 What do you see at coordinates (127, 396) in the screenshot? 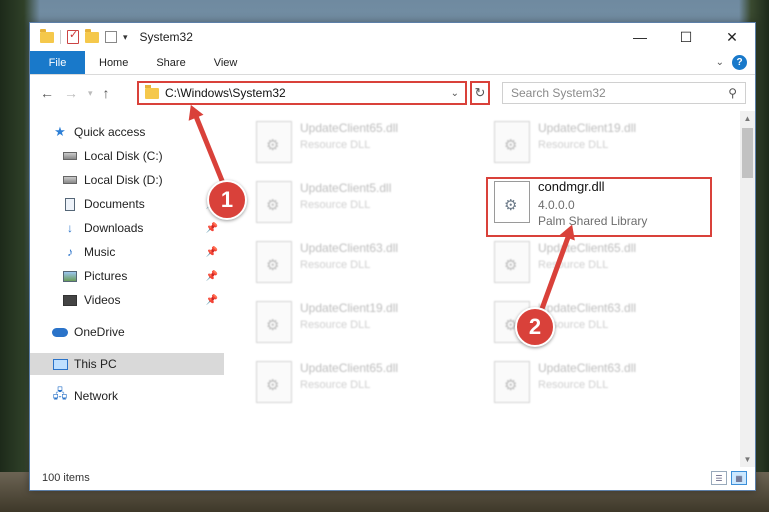
I see `sidebar-item-network: 🖧 Network` at bounding box center [127, 396].